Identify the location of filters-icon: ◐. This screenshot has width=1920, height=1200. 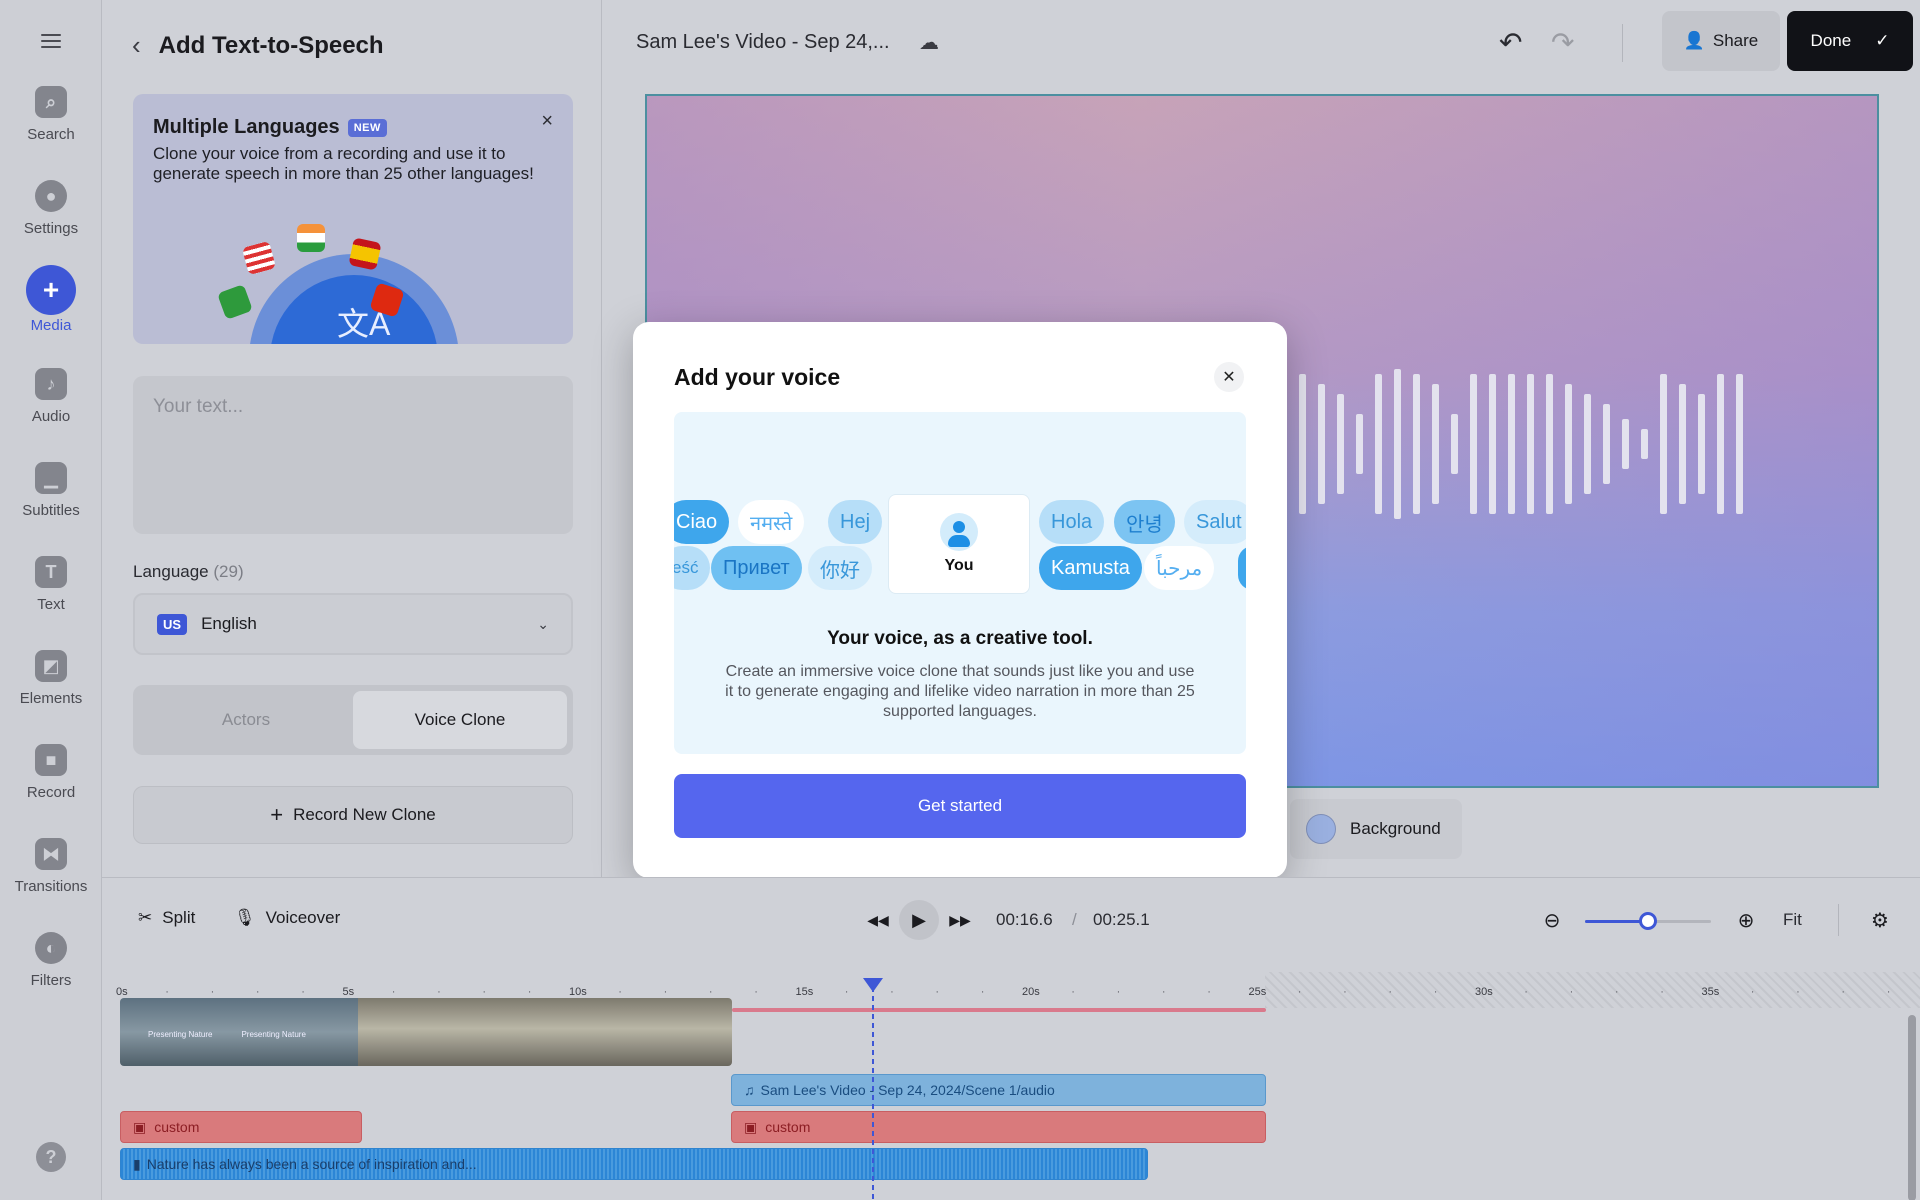
(51, 948).